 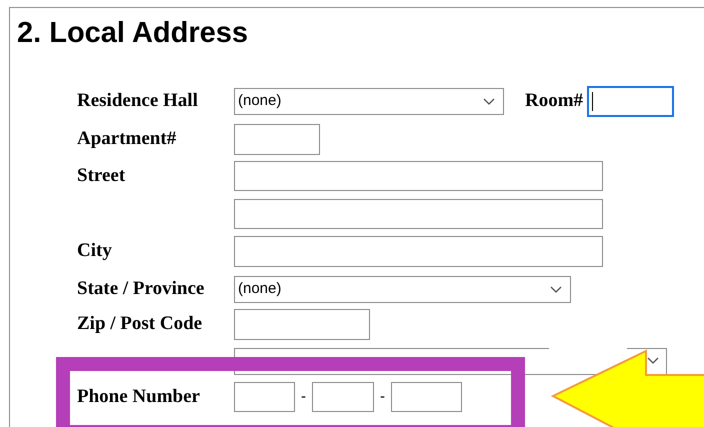 What do you see at coordinates (138, 396) in the screenshot?
I see `field-label: Phone Number` at bounding box center [138, 396].